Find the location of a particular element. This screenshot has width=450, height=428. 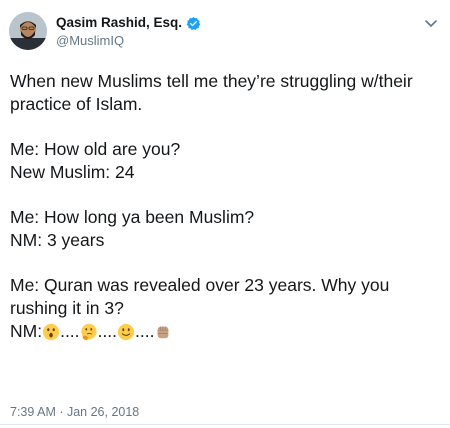

tweet-line: New Muslim: 24 is located at coordinates (72, 172).